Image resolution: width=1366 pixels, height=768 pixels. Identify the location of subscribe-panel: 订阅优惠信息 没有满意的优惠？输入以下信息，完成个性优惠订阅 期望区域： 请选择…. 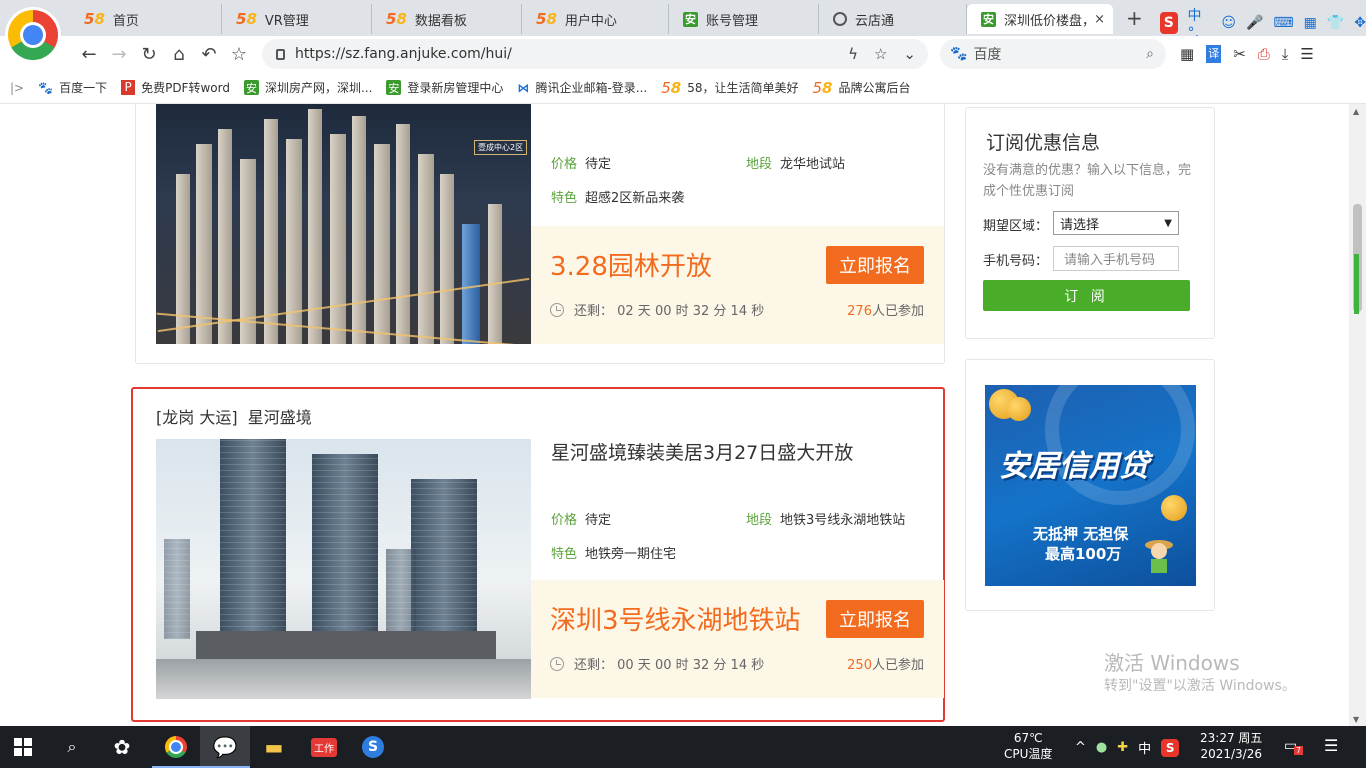
(1090, 223).